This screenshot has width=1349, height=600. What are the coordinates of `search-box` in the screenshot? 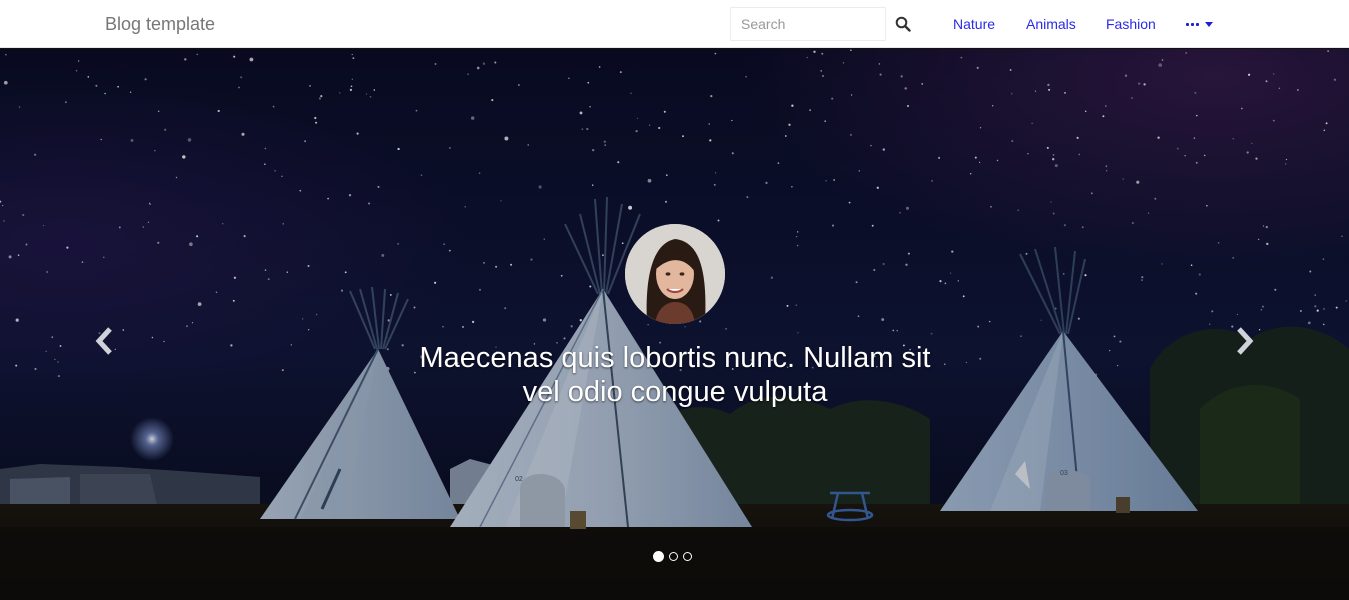 It's located at (808, 24).